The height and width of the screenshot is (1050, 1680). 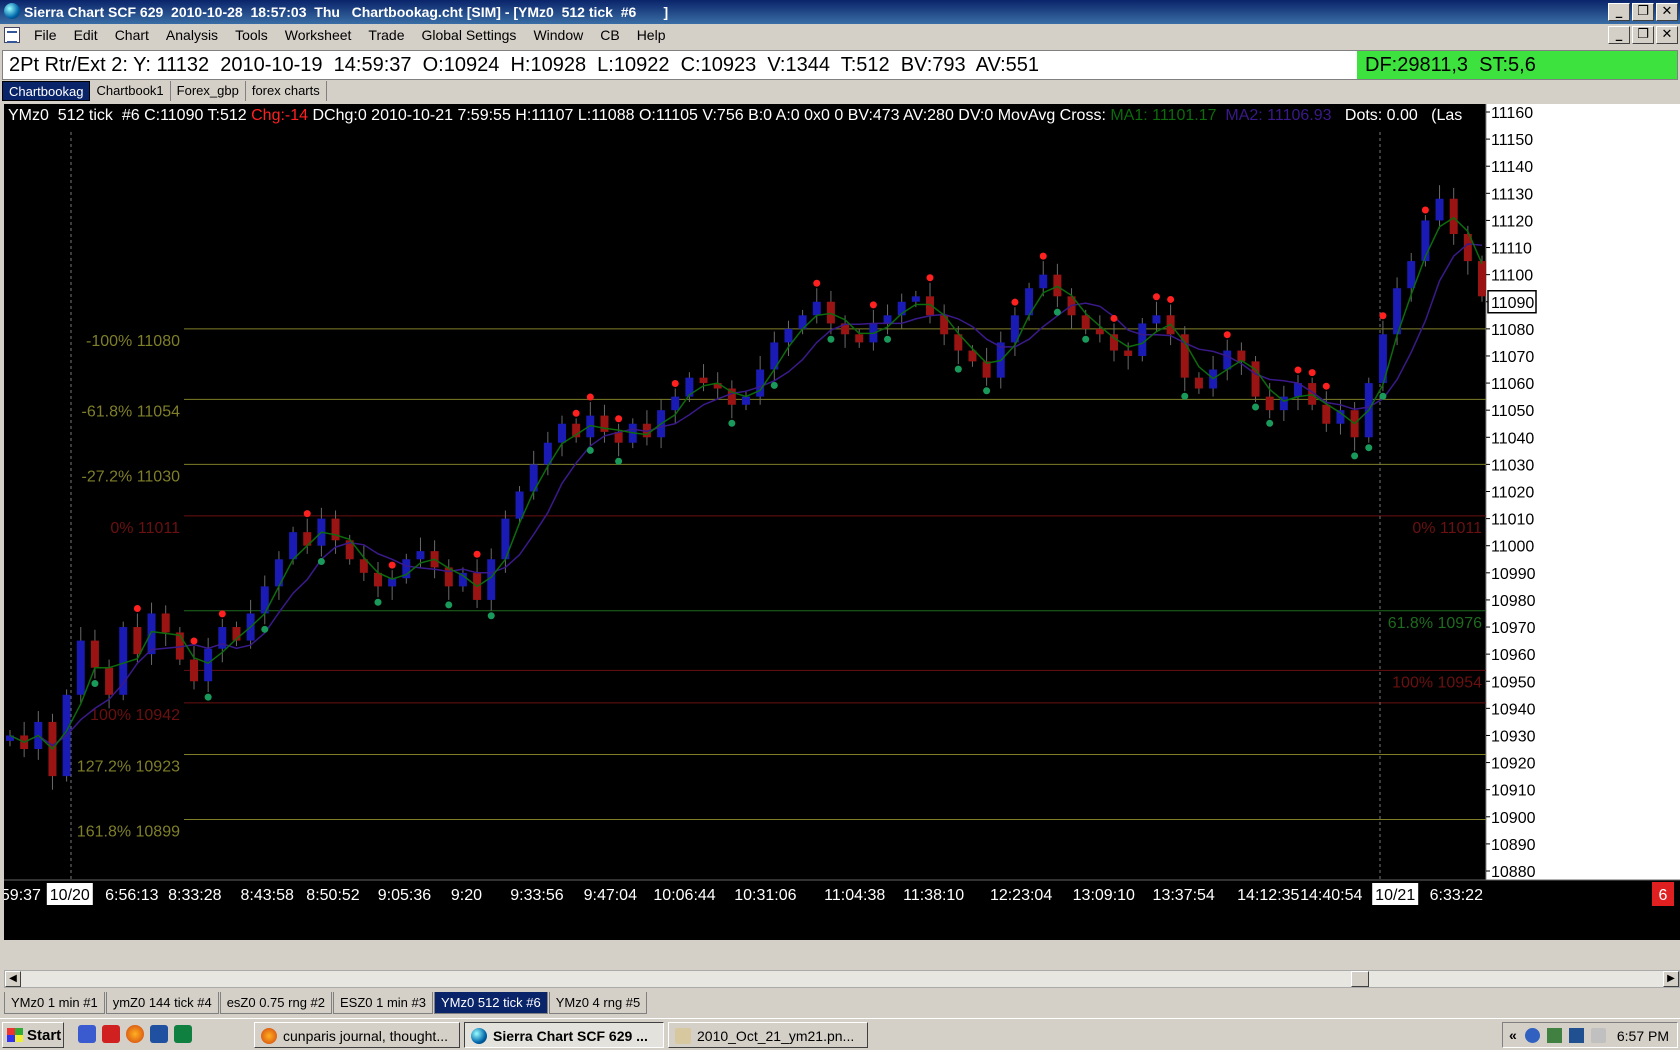 What do you see at coordinates (383, 1003) in the screenshot?
I see `chart-tab-esz0-1min: ESZ0 1 min #3` at bounding box center [383, 1003].